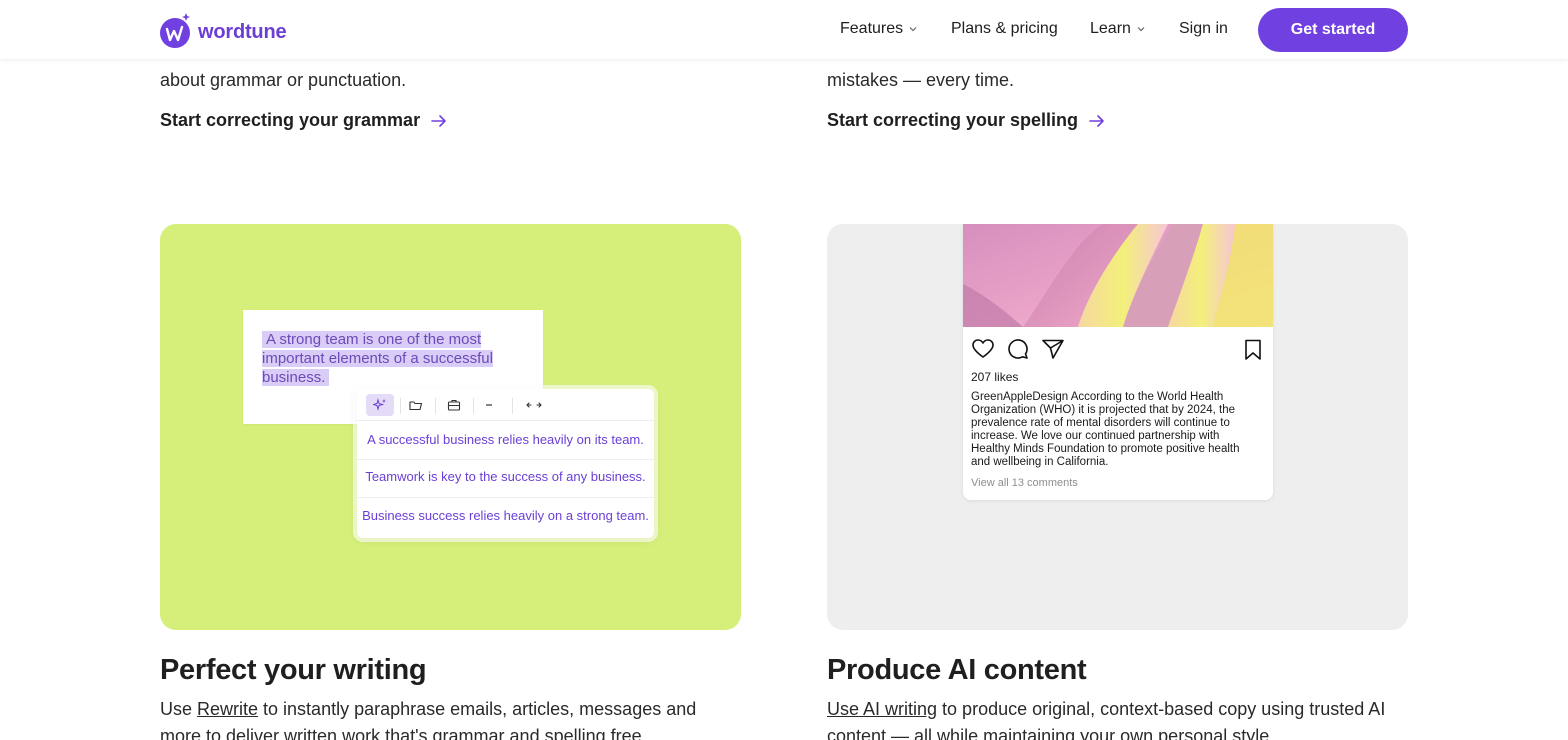 Image resolution: width=1568 pixels, height=740 pixels. What do you see at coordinates (1253, 350) in the screenshot?
I see `bookmark-icon` at bounding box center [1253, 350].